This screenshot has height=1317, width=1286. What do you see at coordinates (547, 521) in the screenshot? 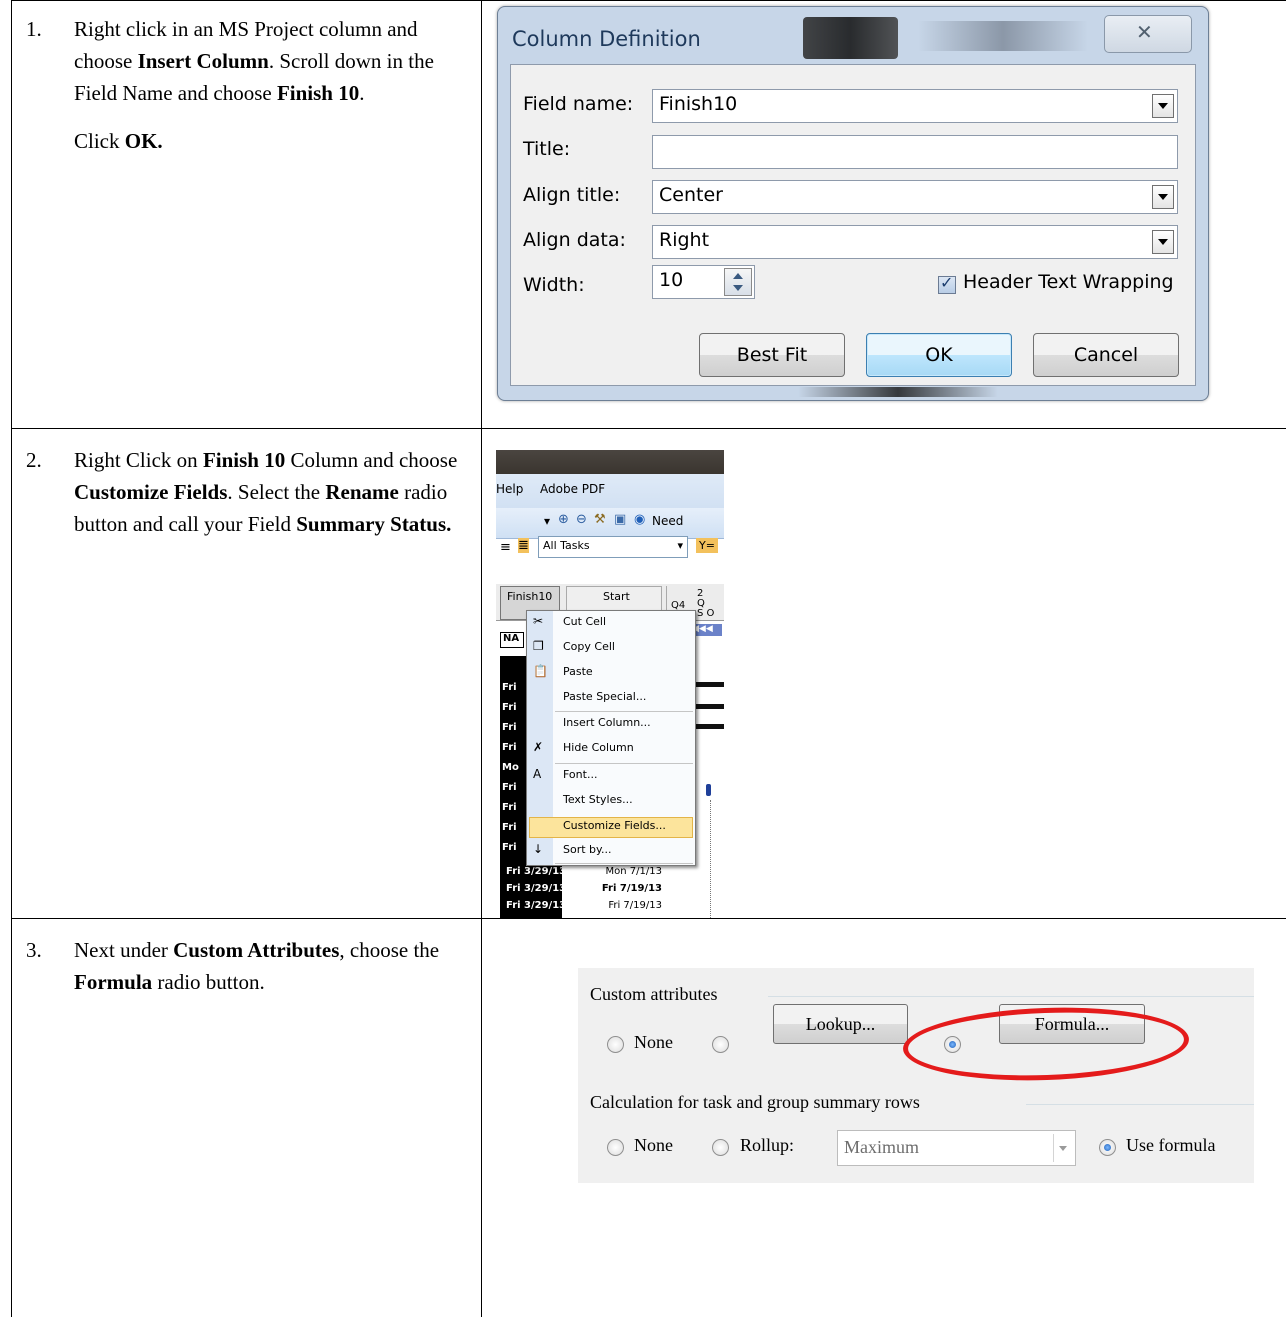
I see `dropdown-arrow-icon: ▾` at bounding box center [547, 521].